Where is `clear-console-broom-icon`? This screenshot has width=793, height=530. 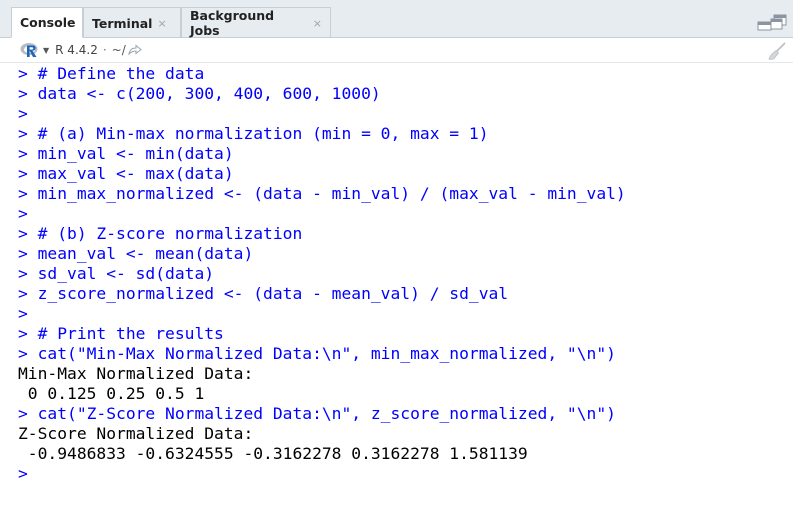
clear-console-broom-icon is located at coordinates (777, 51).